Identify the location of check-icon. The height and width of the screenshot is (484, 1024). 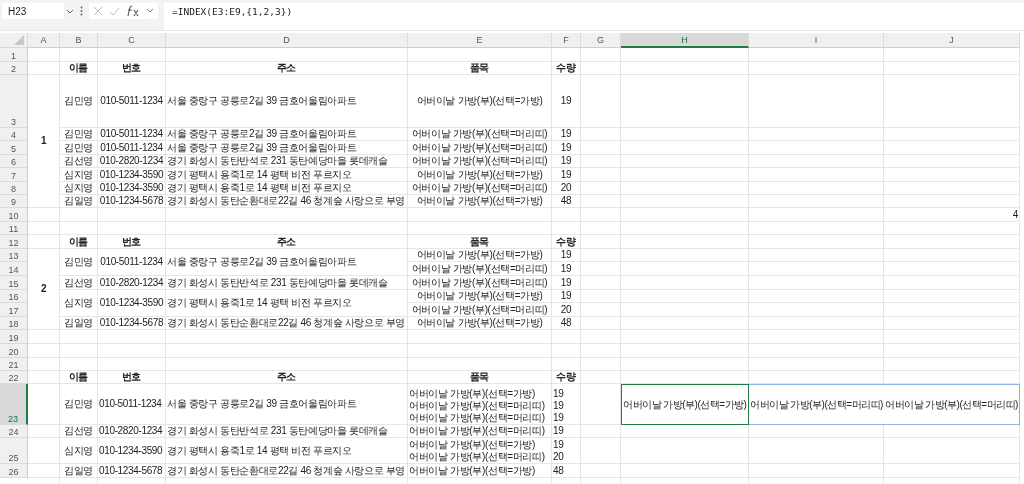
(114, 11).